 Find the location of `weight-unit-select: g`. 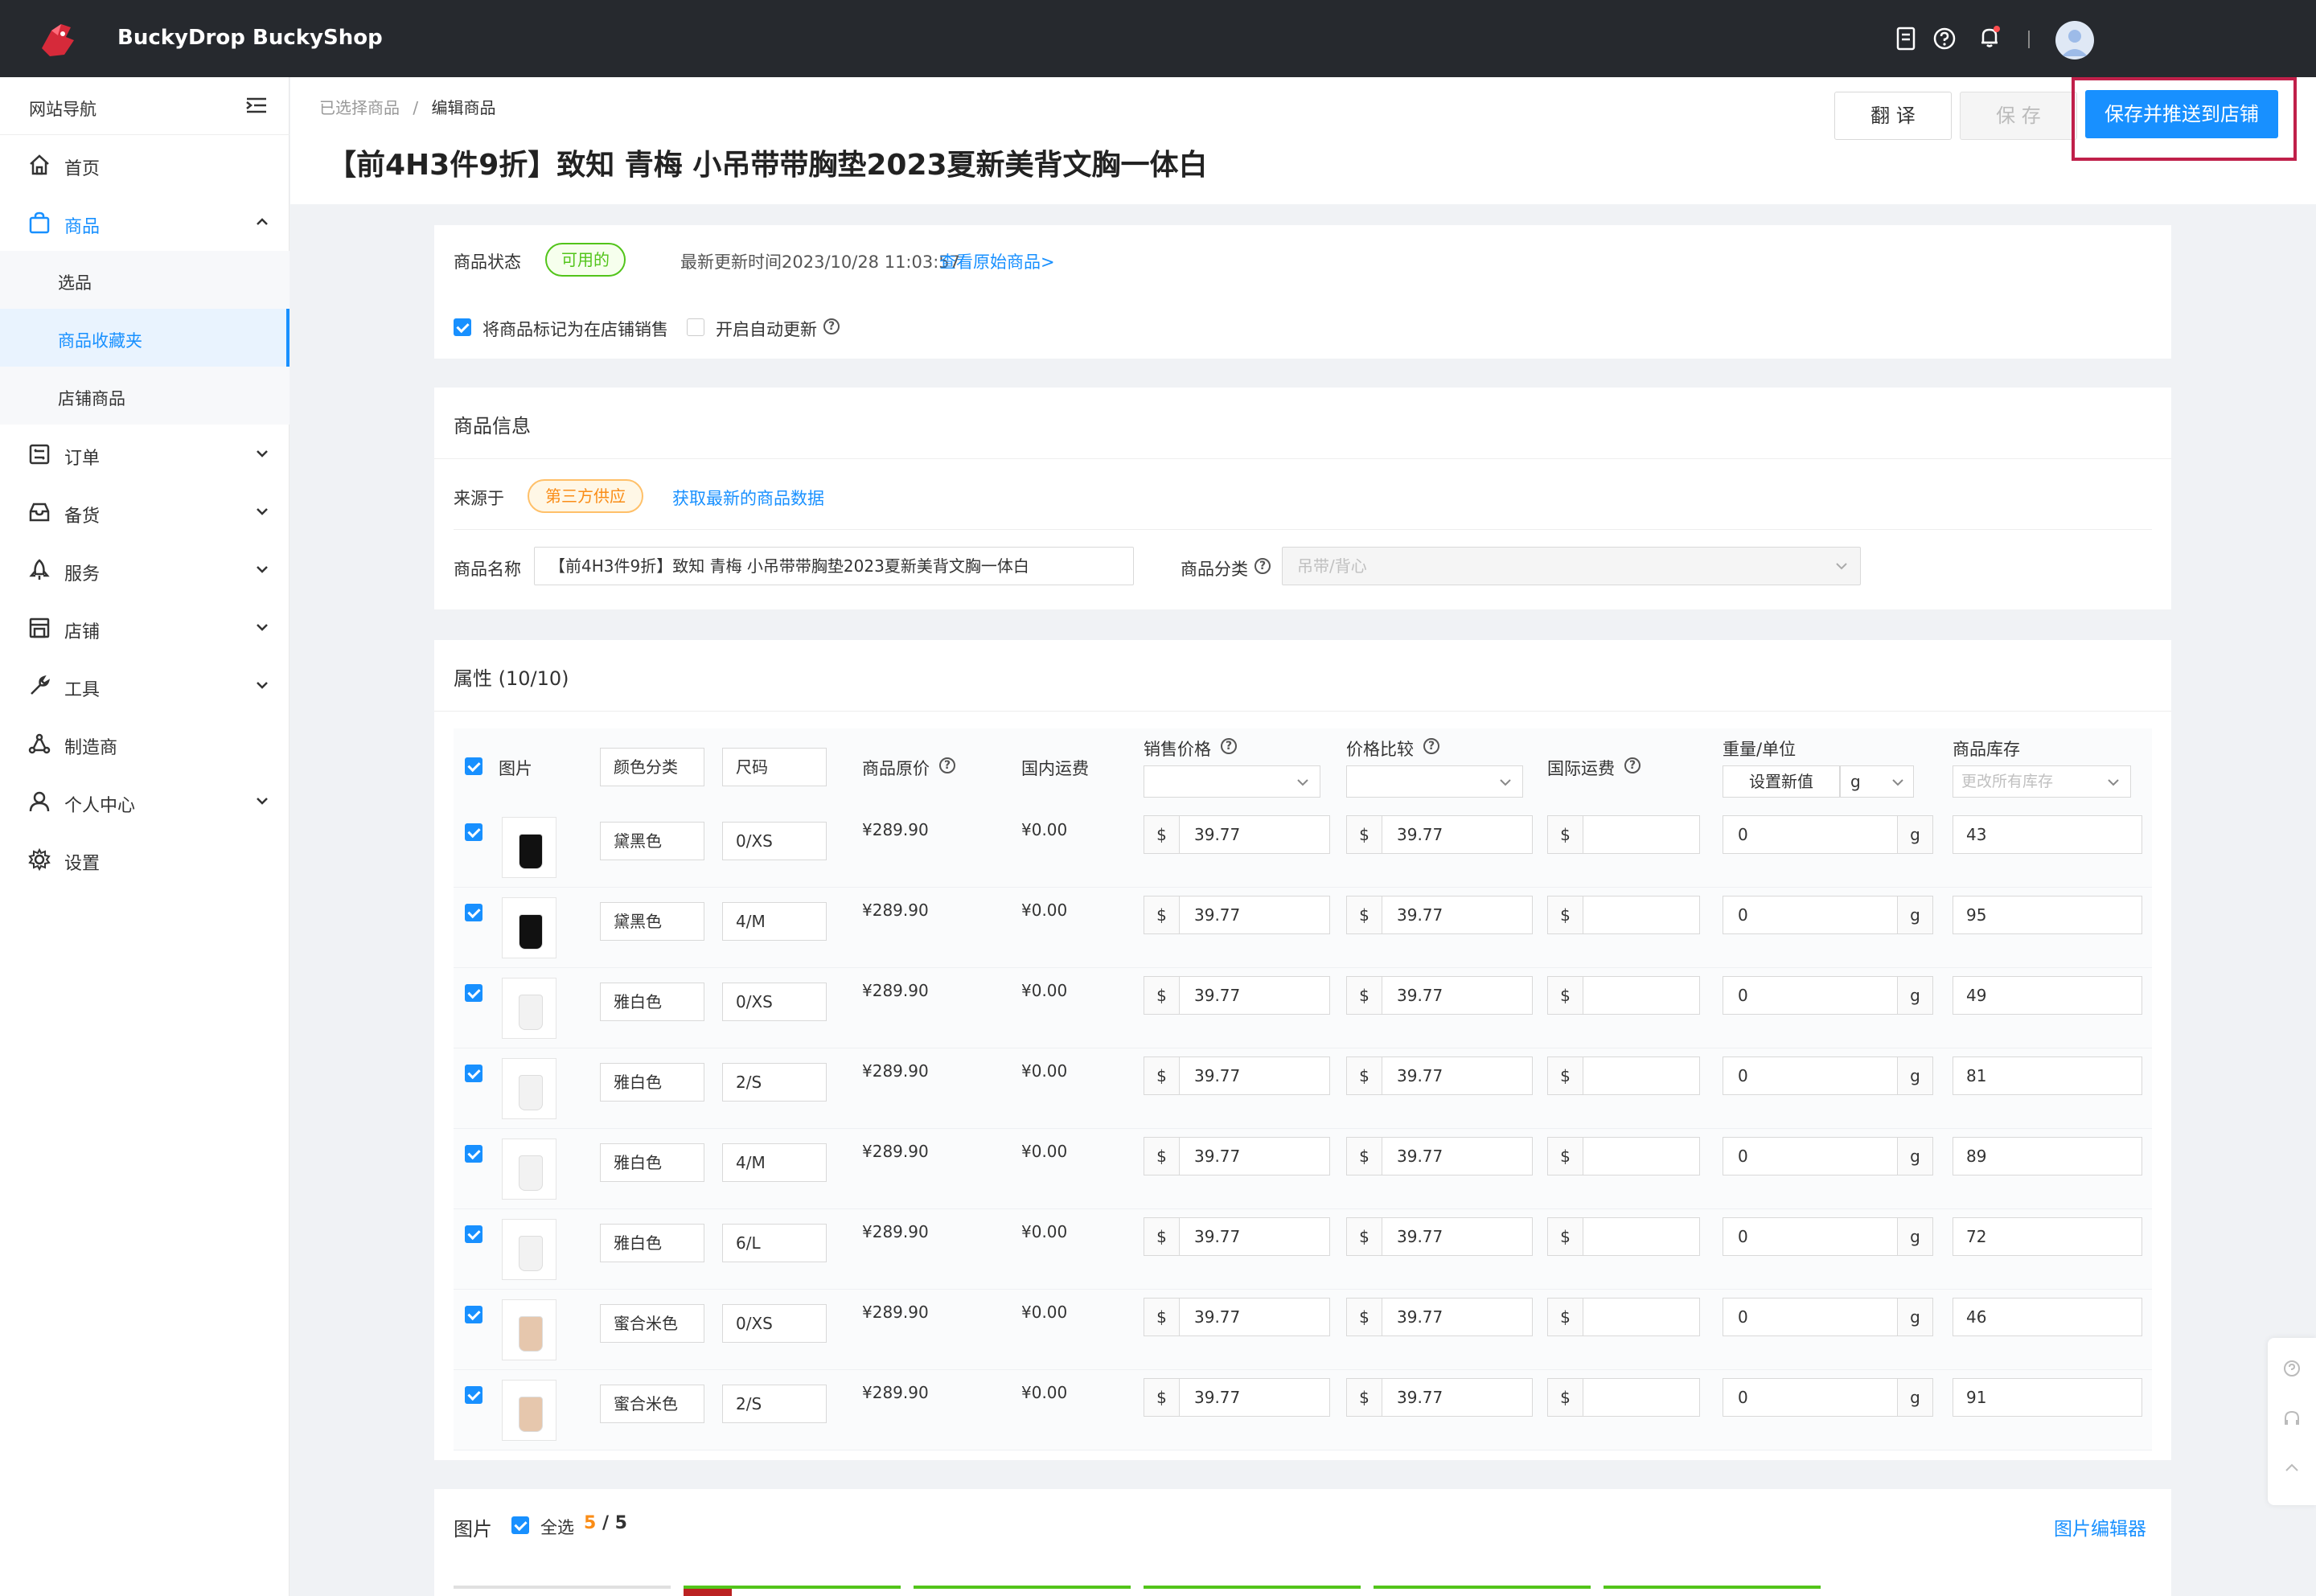

weight-unit-select: g is located at coordinates (1877, 781).